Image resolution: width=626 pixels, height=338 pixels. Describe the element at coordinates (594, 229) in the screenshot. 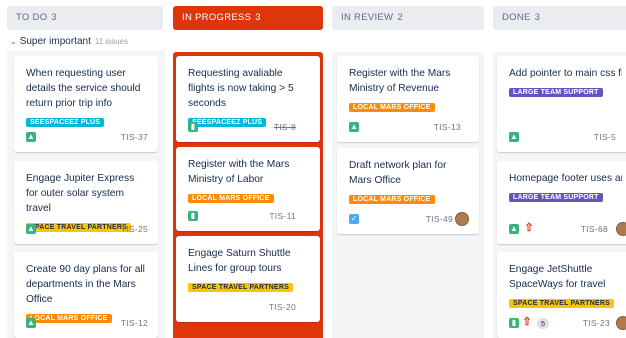

I see `issue-key: TIS-68` at that location.